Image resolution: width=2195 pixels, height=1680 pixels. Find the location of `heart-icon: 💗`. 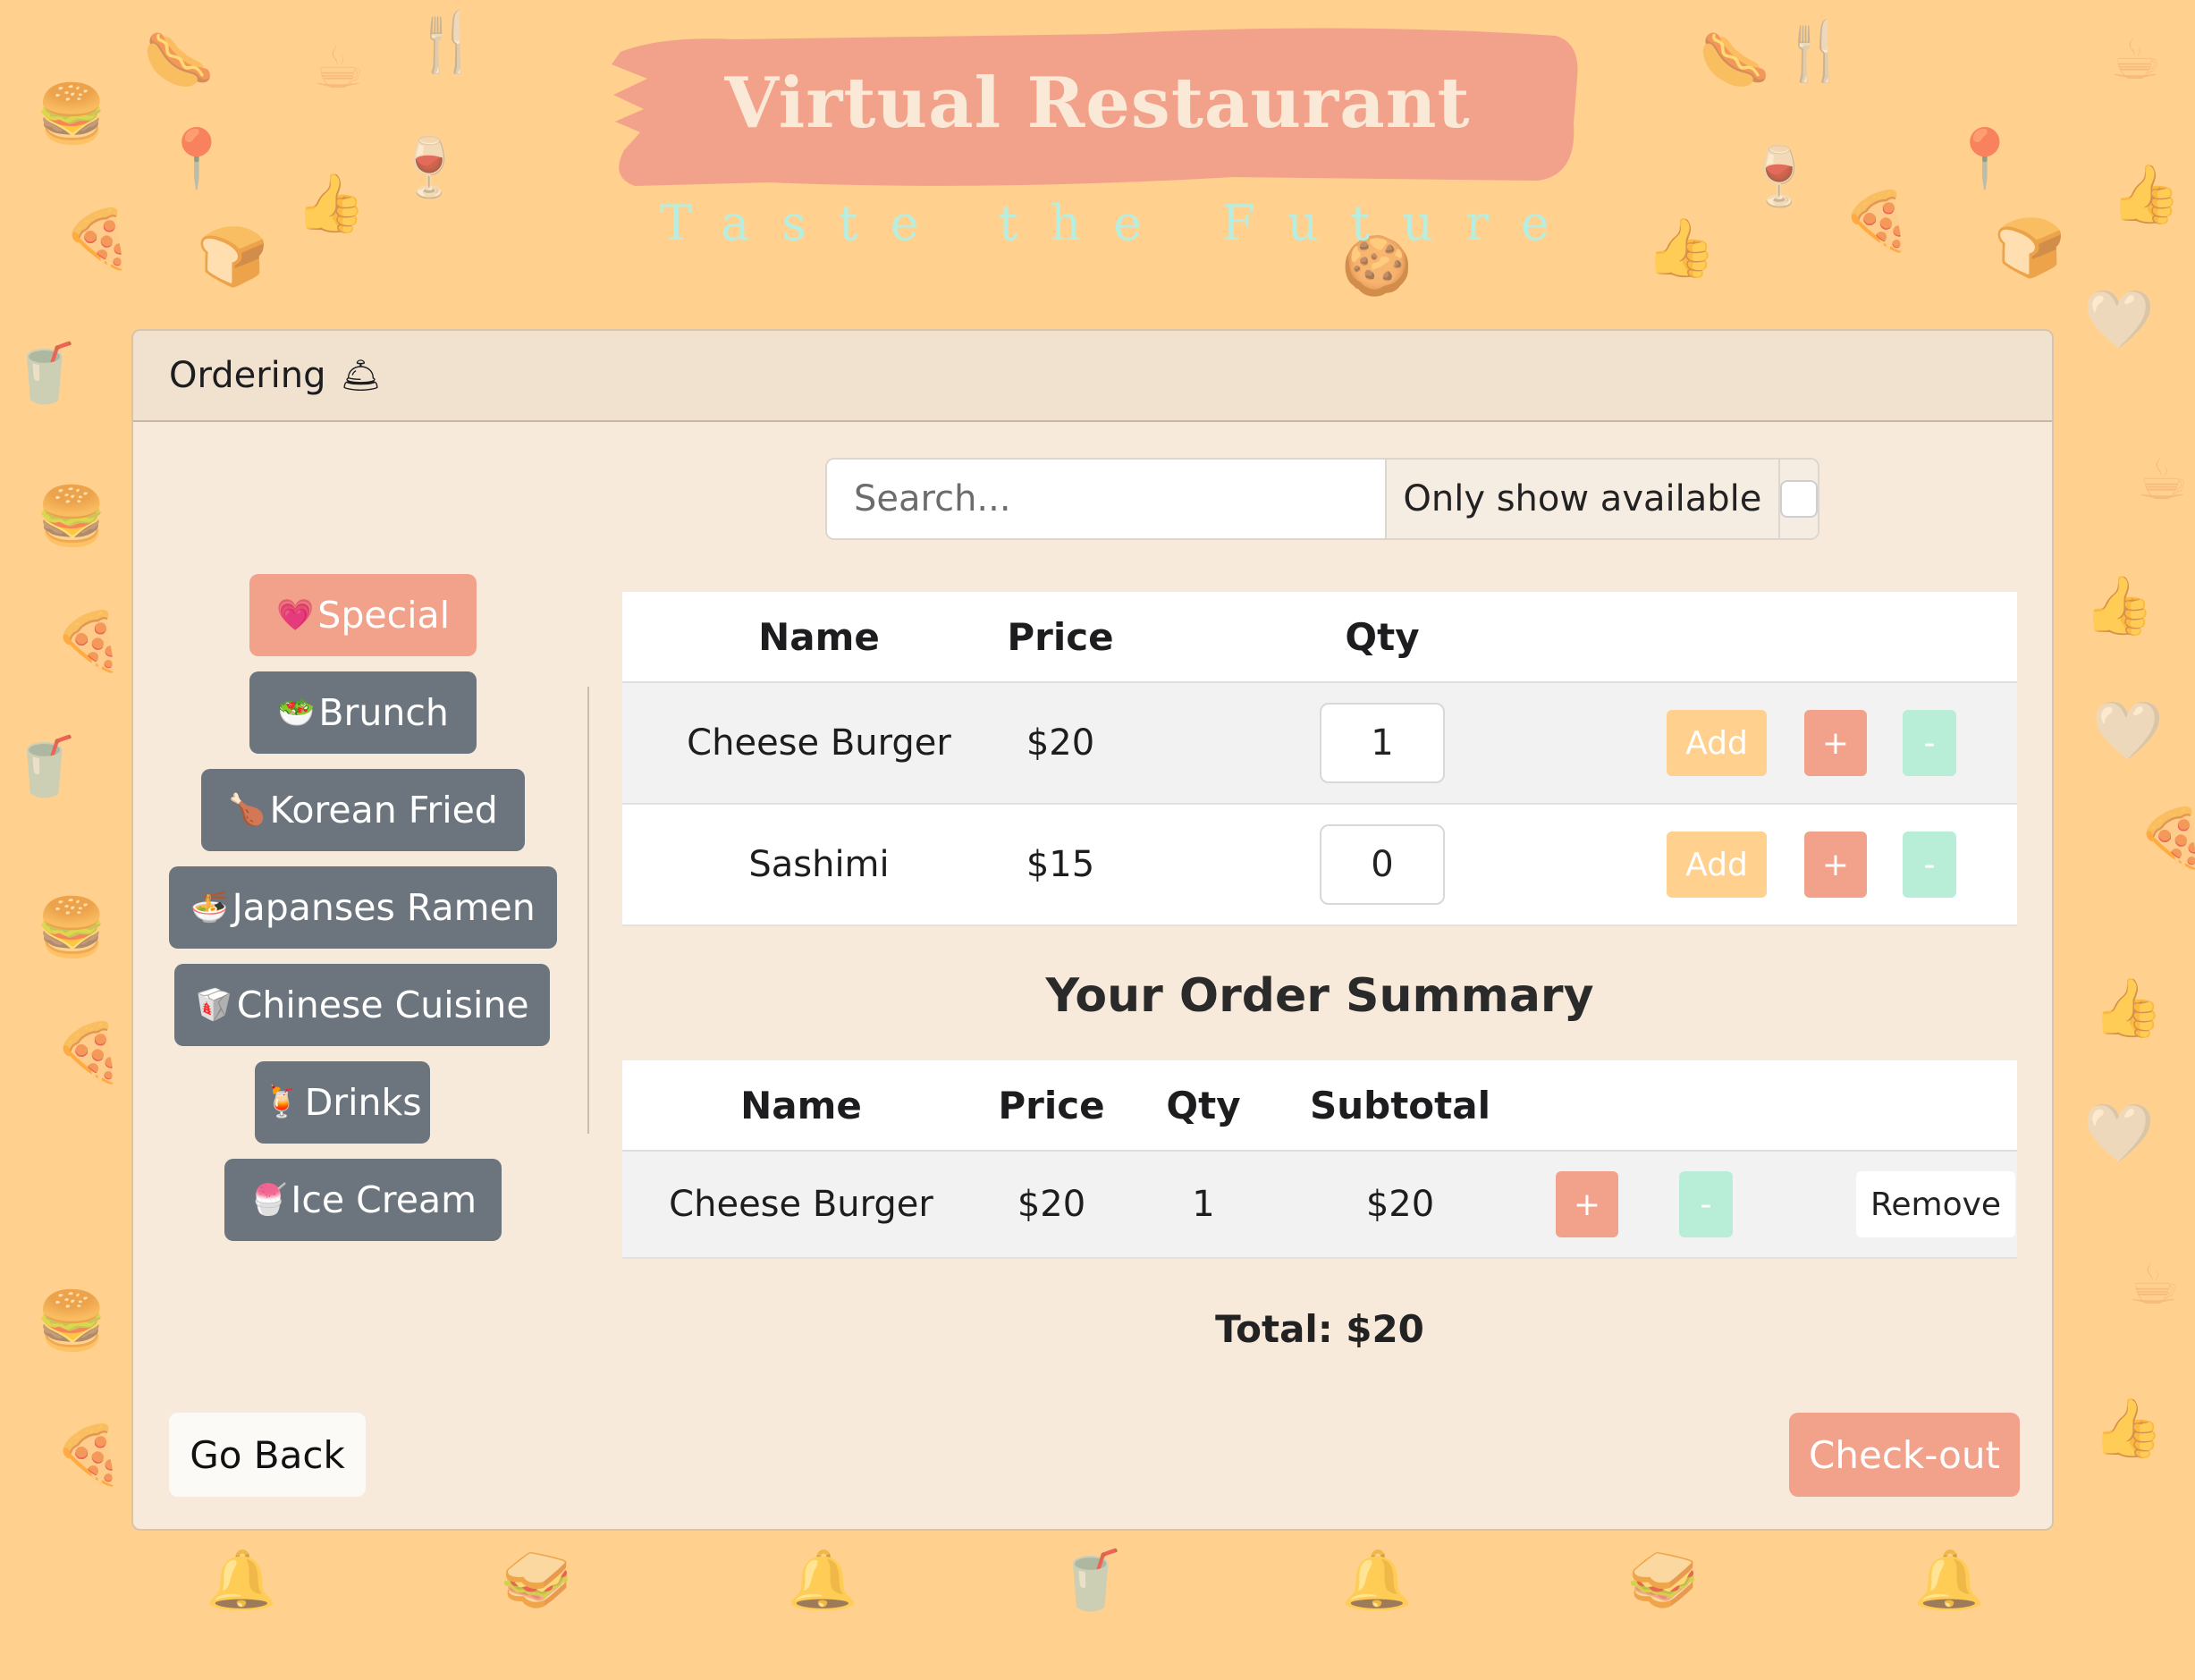

heart-icon: 💗 is located at coordinates (295, 615).